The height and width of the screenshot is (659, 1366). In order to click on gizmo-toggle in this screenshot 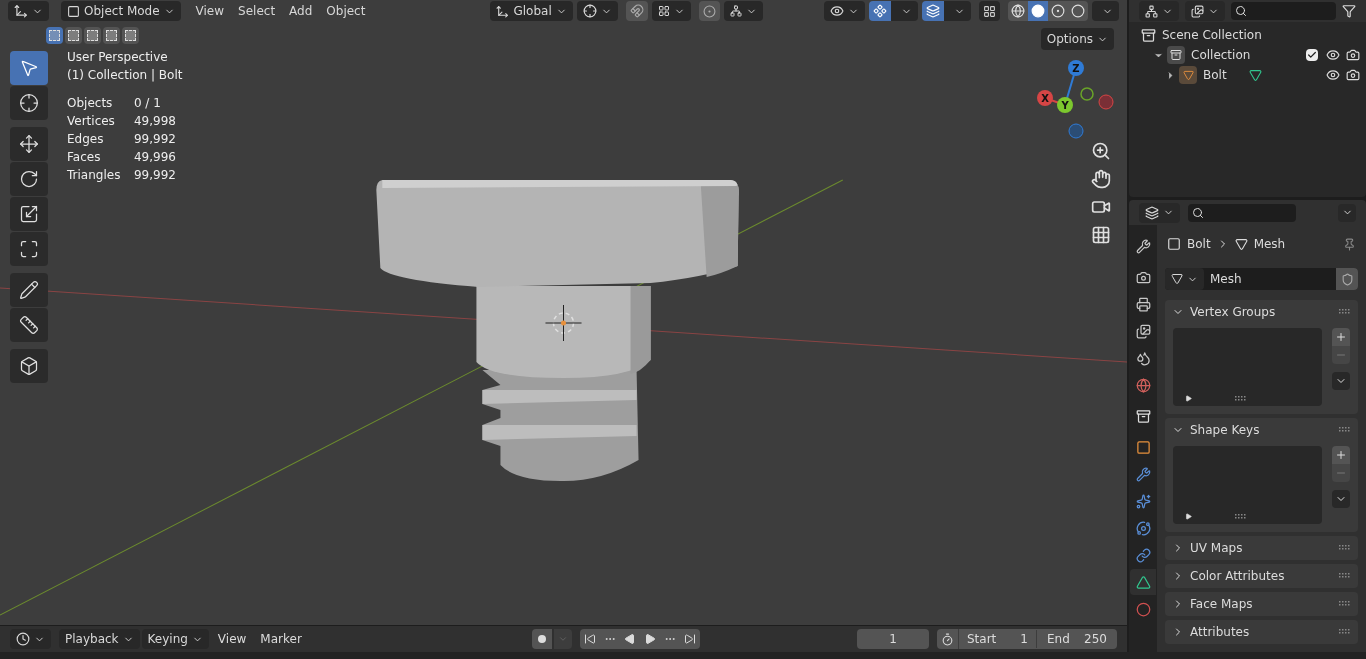, I will do `click(880, 11)`.